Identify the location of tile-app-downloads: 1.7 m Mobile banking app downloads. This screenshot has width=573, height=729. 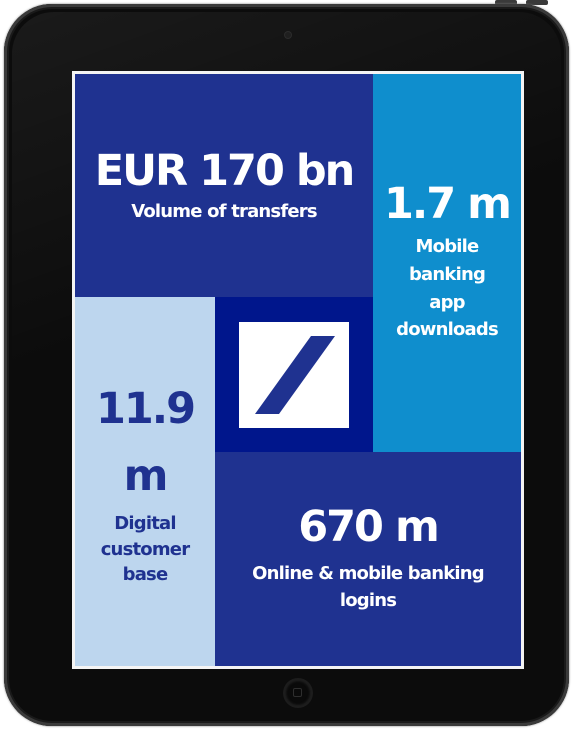
(447, 263).